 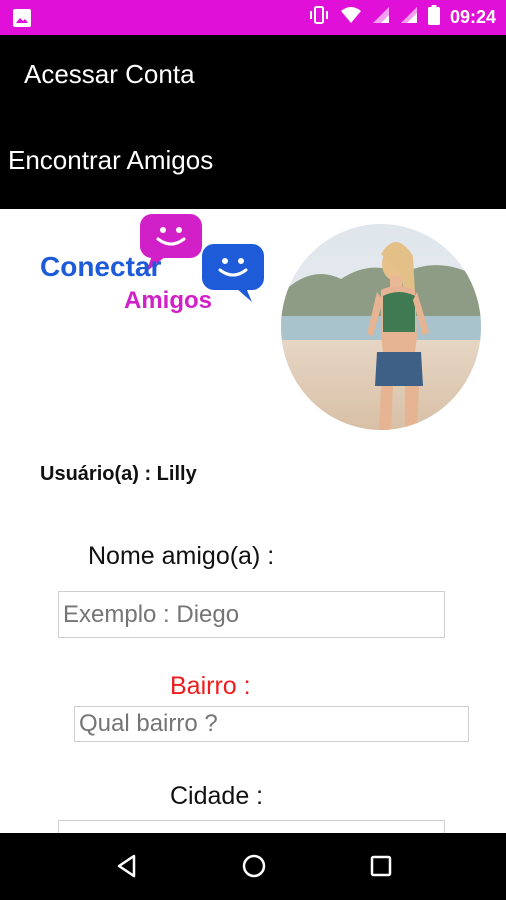 I want to click on wifi-icon, so click(x=351, y=17).